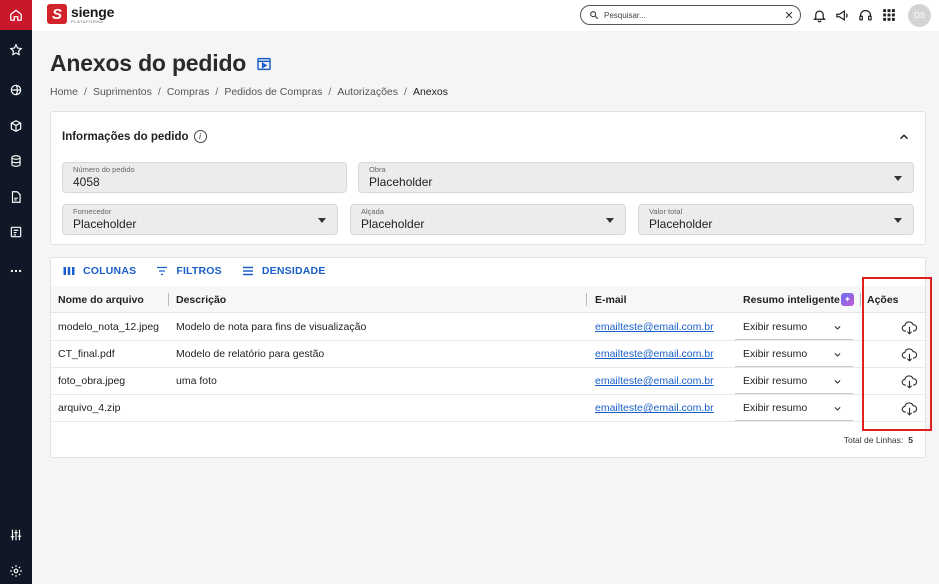 This screenshot has width=939, height=584. I want to click on alcada-value: Placeholder, so click(393, 224).